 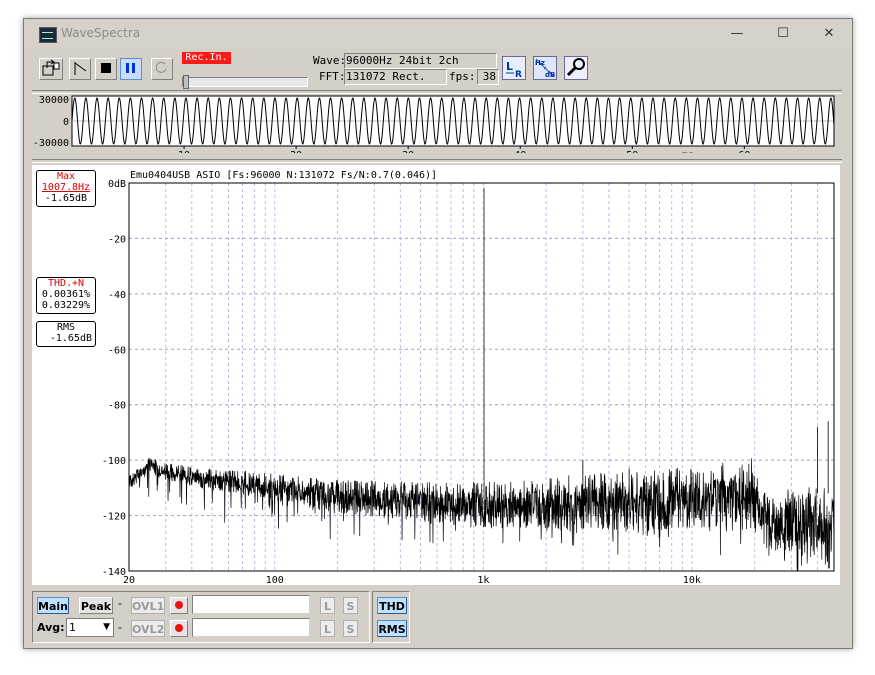 What do you see at coordinates (632, 151) in the screenshot?
I see `wave-x-tick: 50` at bounding box center [632, 151].